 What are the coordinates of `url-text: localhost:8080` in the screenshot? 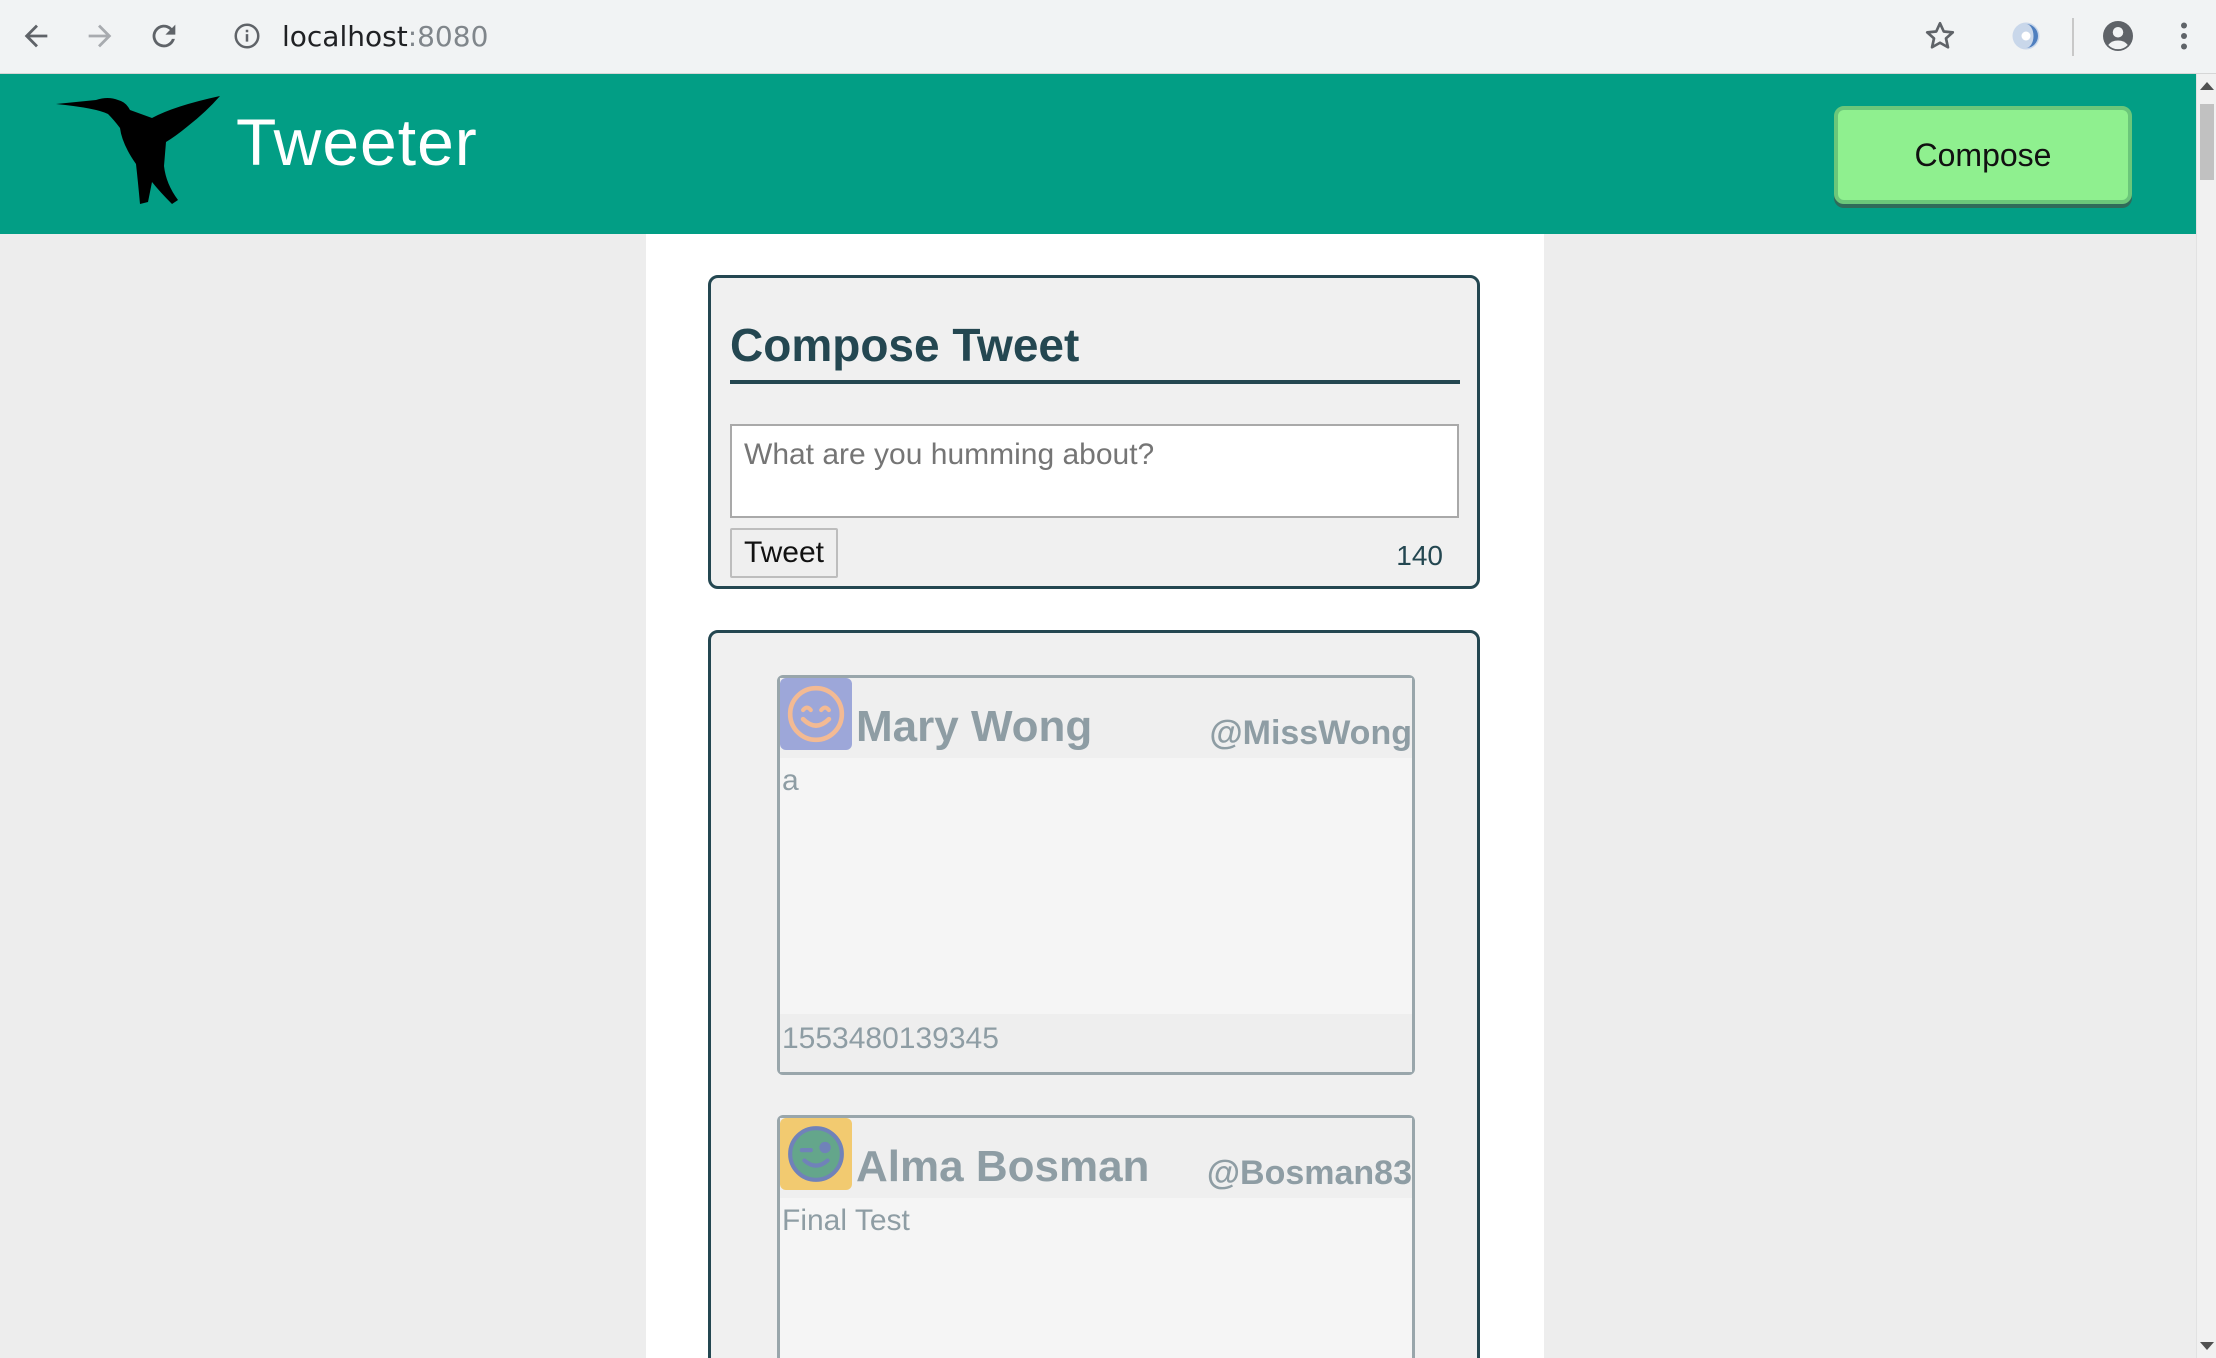 It's located at (385, 36).